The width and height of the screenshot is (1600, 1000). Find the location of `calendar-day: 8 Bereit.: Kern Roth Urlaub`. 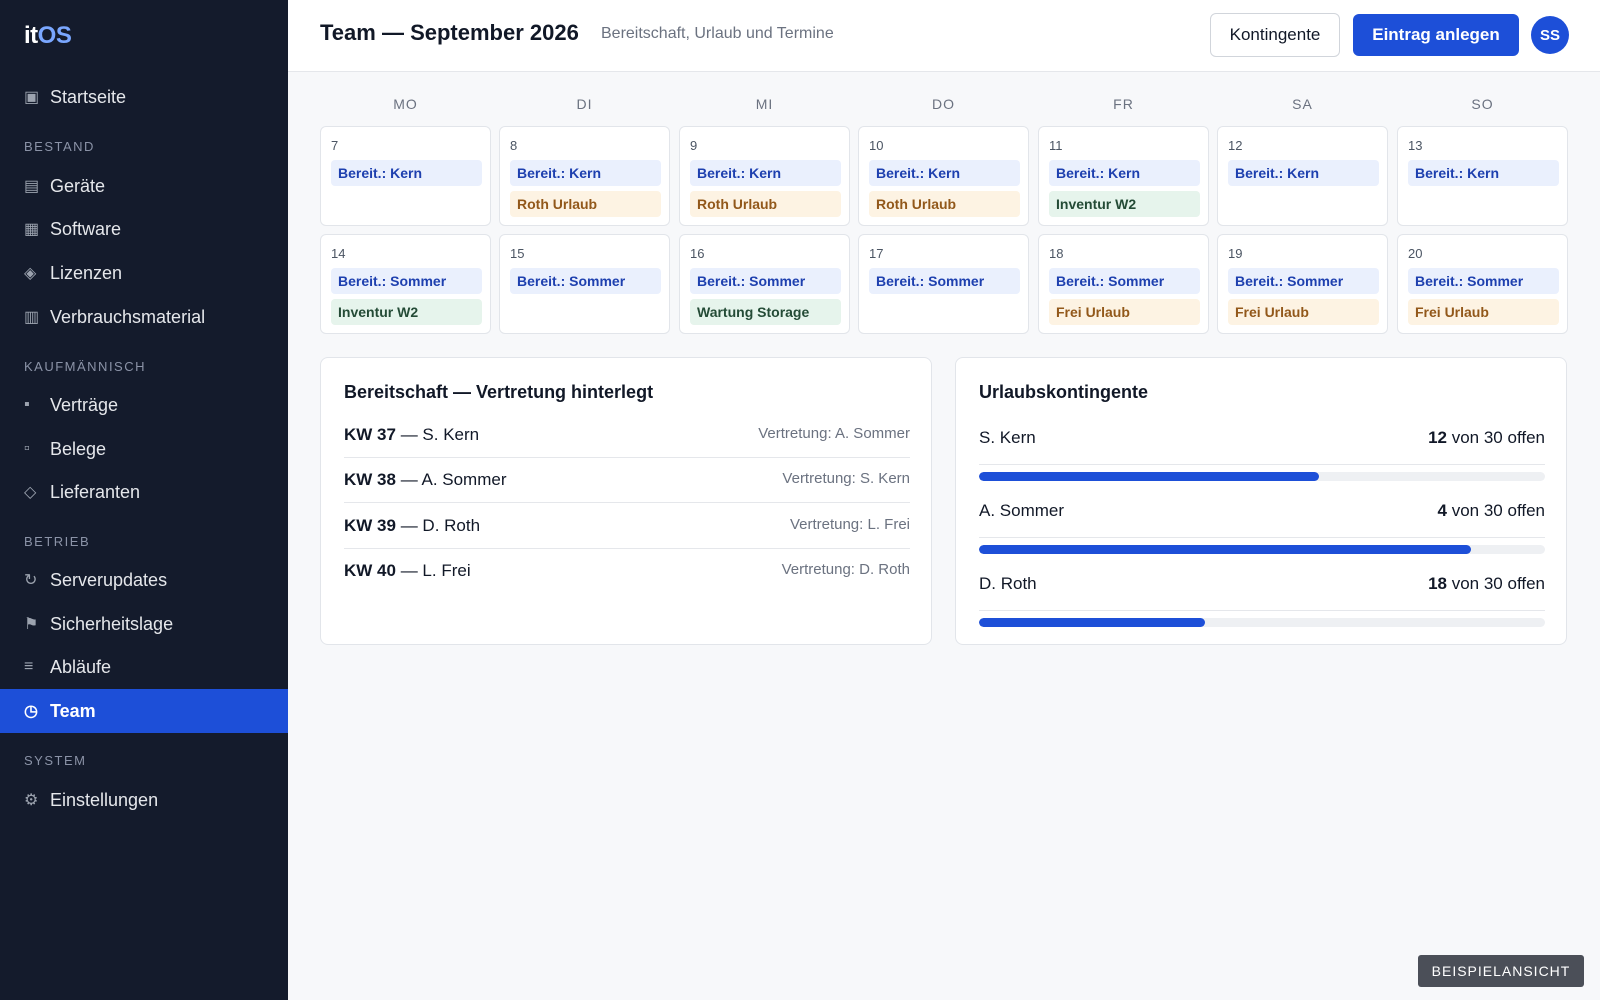

calendar-day: 8 Bereit.: Kern Roth Urlaub is located at coordinates (584, 176).